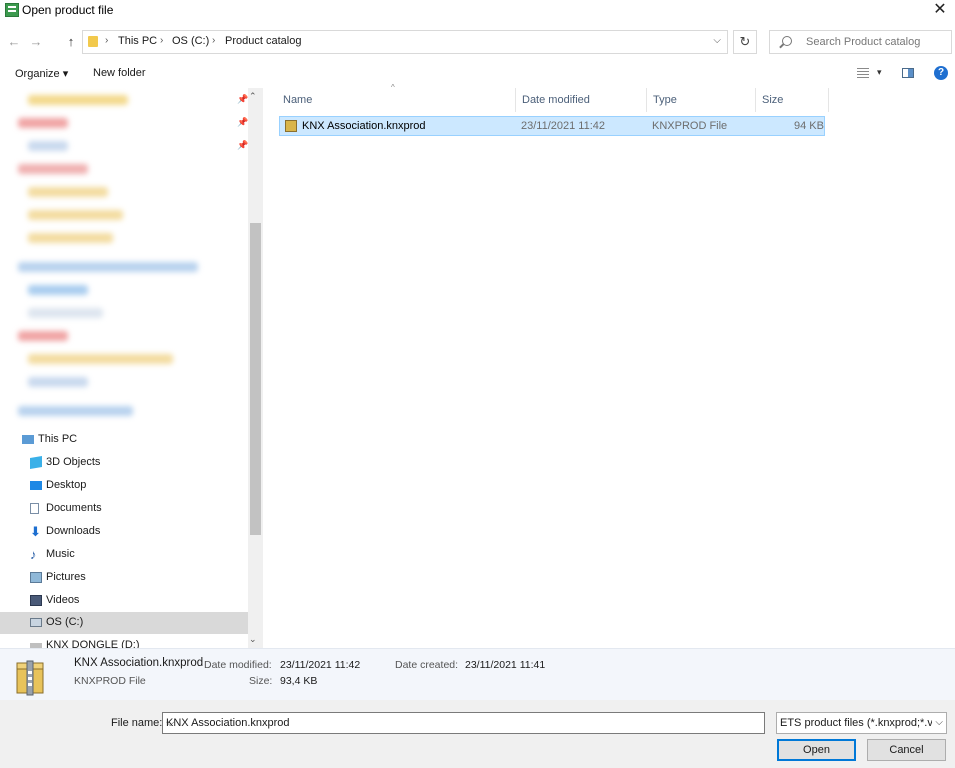  What do you see at coordinates (28, 439) in the screenshot?
I see `computer-icon` at bounding box center [28, 439].